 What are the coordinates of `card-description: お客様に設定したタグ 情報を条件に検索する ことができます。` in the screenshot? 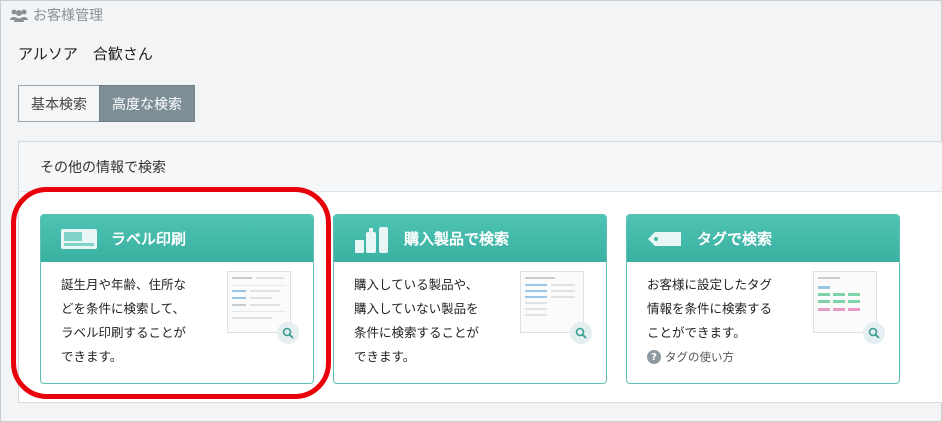 It's located at (710, 308).